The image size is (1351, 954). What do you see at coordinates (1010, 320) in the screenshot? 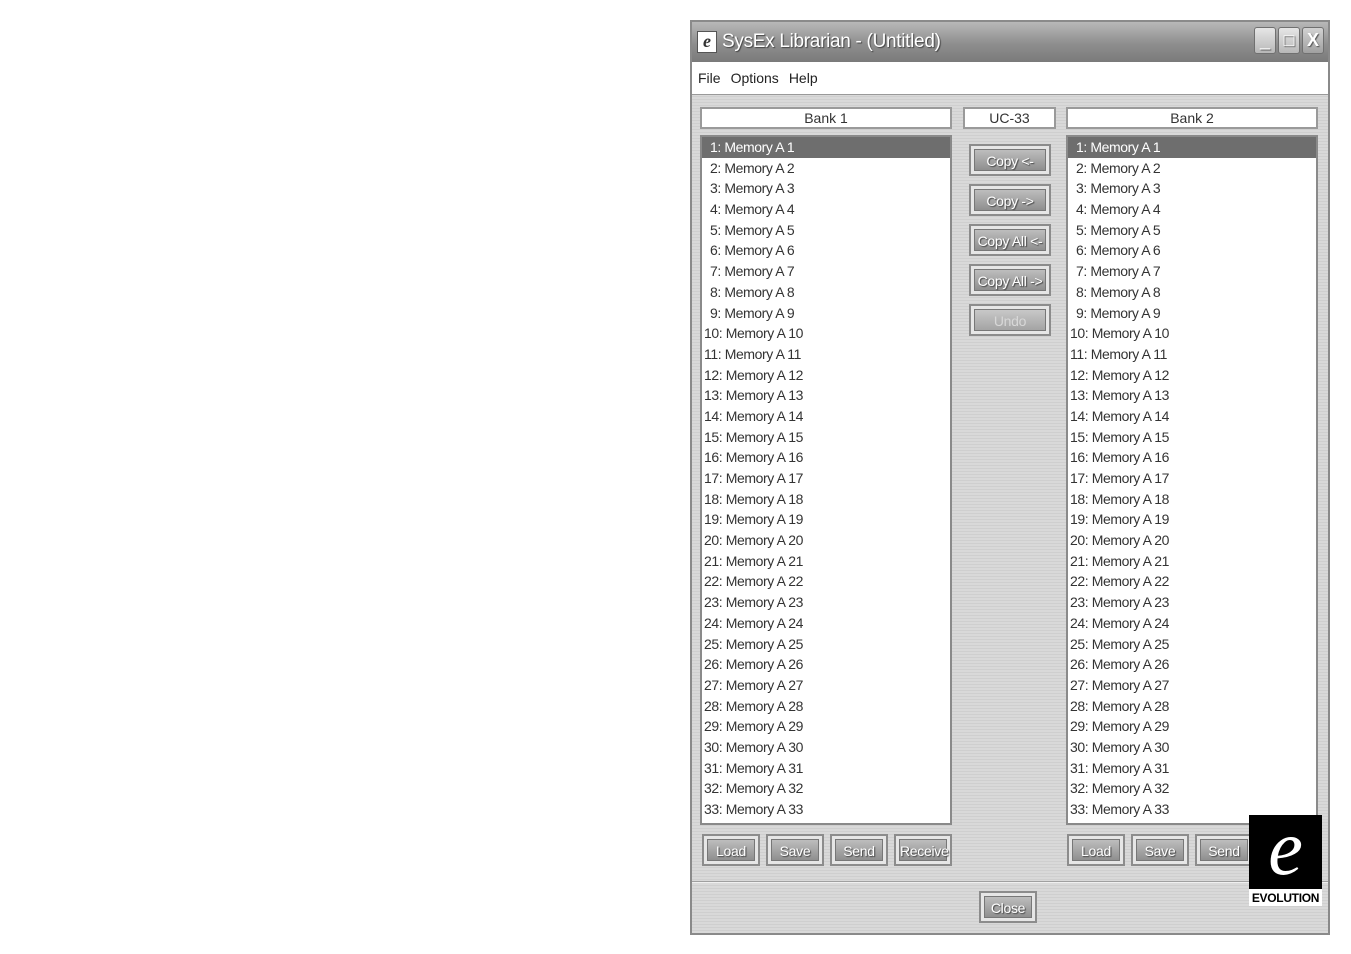
I see `undo-button: Undo` at bounding box center [1010, 320].